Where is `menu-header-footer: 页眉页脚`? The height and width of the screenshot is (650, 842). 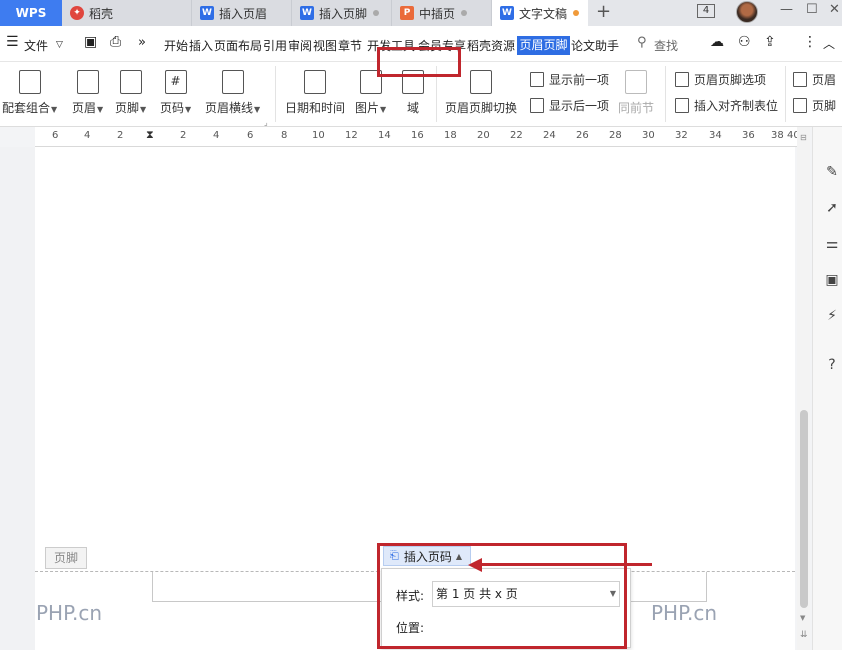 menu-header-footer: 页眉页脚 is located at coordinates (543, 45).